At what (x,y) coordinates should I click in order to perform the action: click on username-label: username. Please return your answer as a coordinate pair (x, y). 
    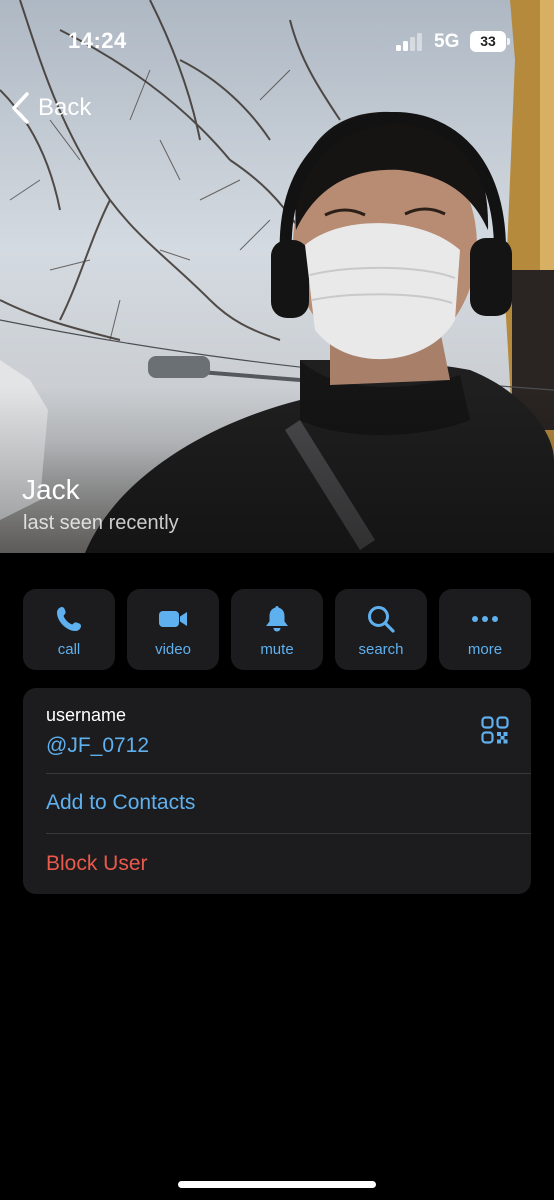
    Looking at the image, I should click on (86, 715).